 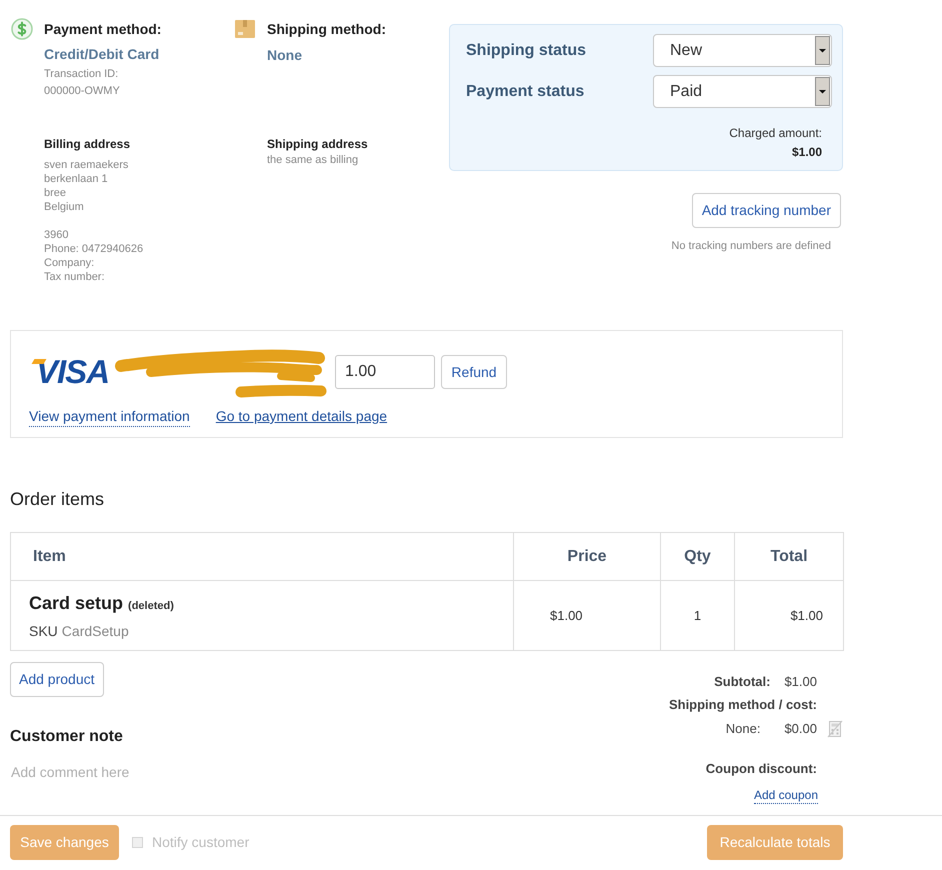 I want to click on status-label: Shipping status, so click(x=526, y=50).